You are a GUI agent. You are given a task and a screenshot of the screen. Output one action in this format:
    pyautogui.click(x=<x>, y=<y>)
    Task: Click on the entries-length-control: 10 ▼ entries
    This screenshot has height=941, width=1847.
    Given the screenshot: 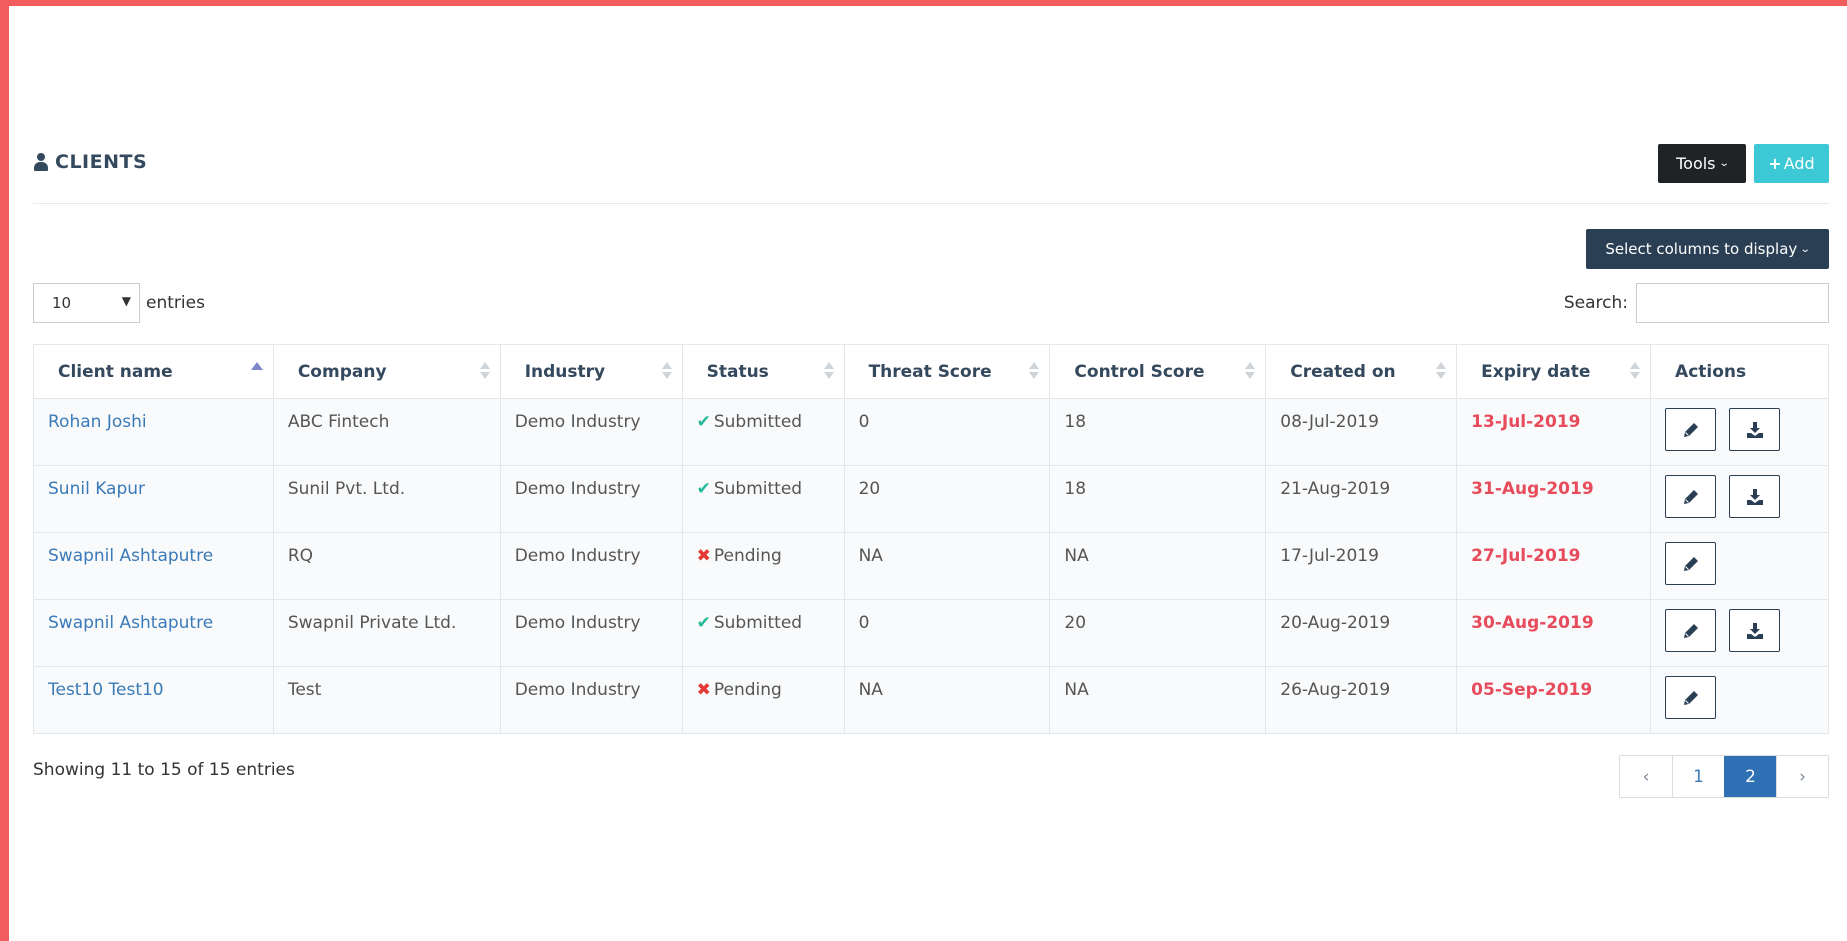 What is the action you would take?
    pyautogui.click(x=119, y=303)
    